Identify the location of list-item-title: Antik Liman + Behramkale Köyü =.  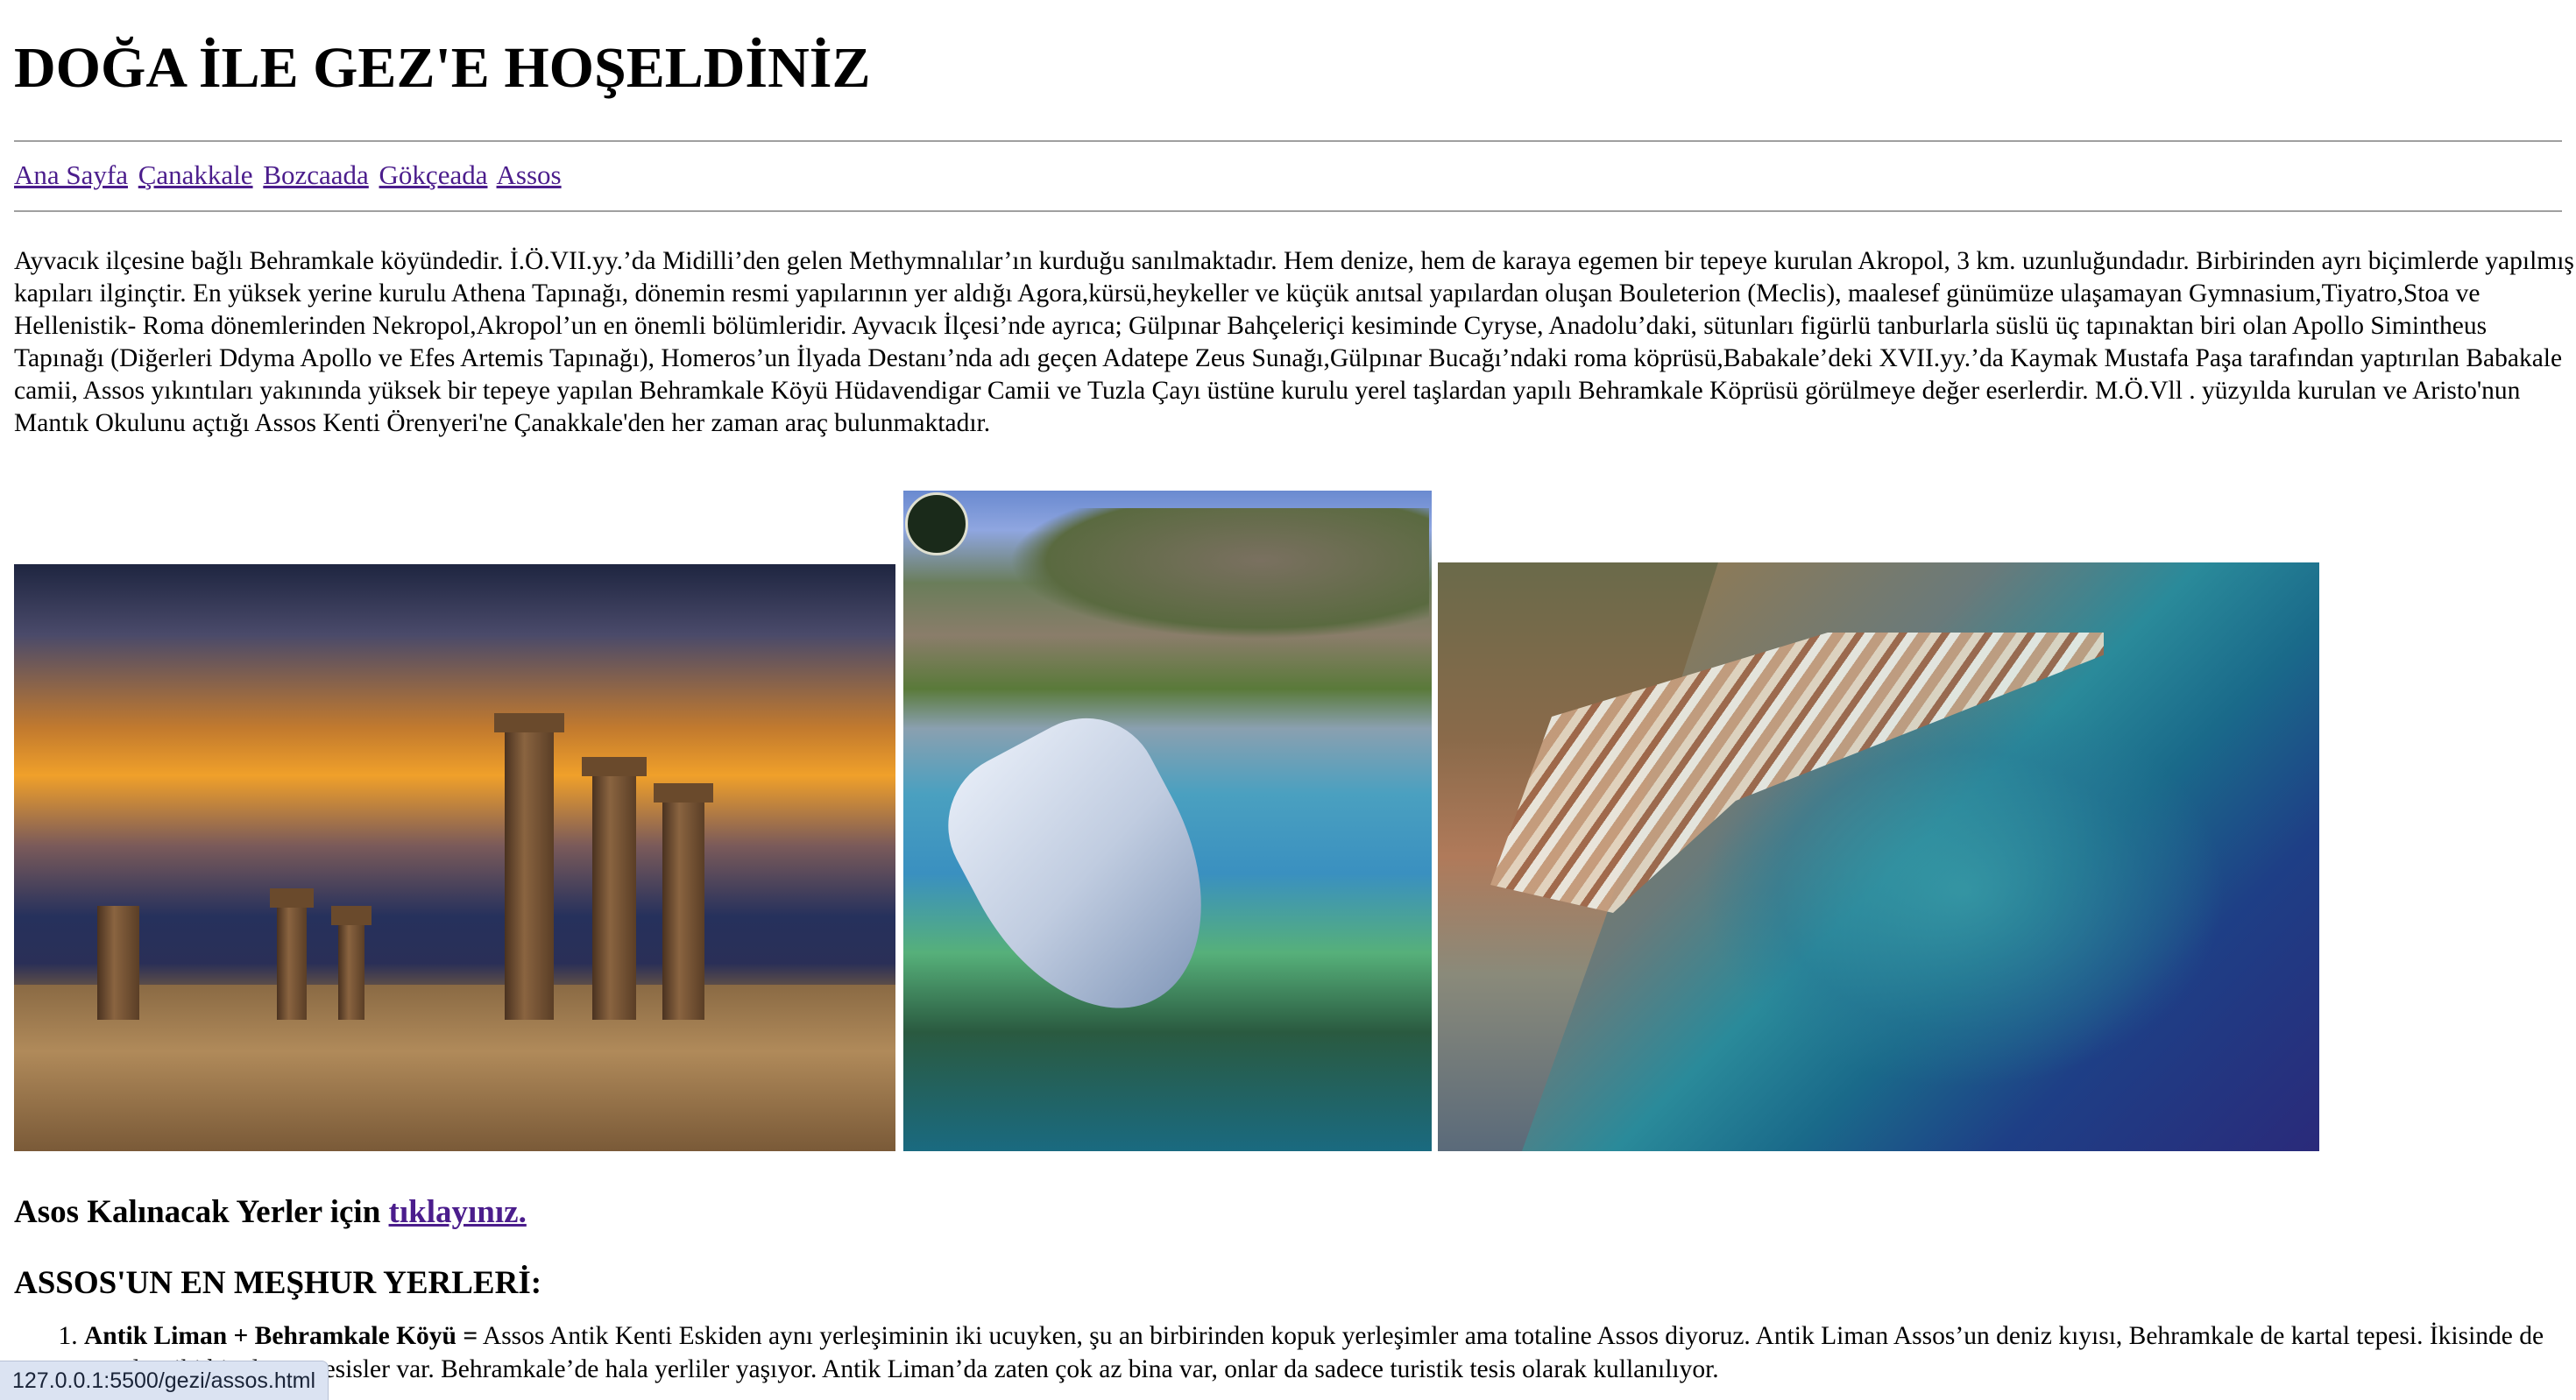
(281, 1336).